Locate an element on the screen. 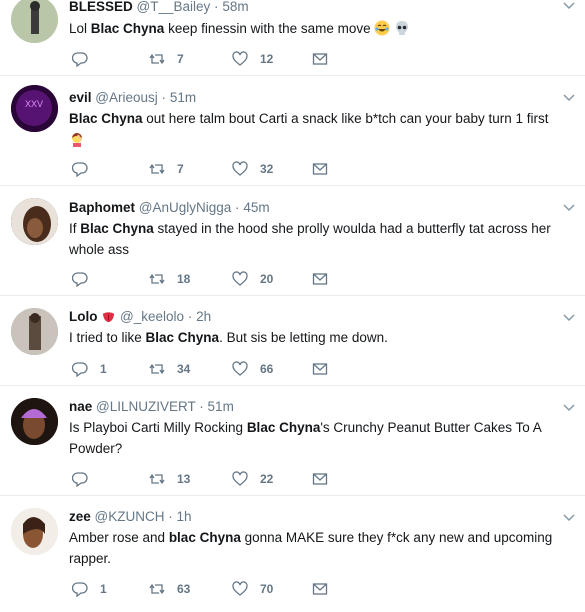 This screenshot has height=612, width=585. timestamp: 58m is located at coordinates (235, 7).